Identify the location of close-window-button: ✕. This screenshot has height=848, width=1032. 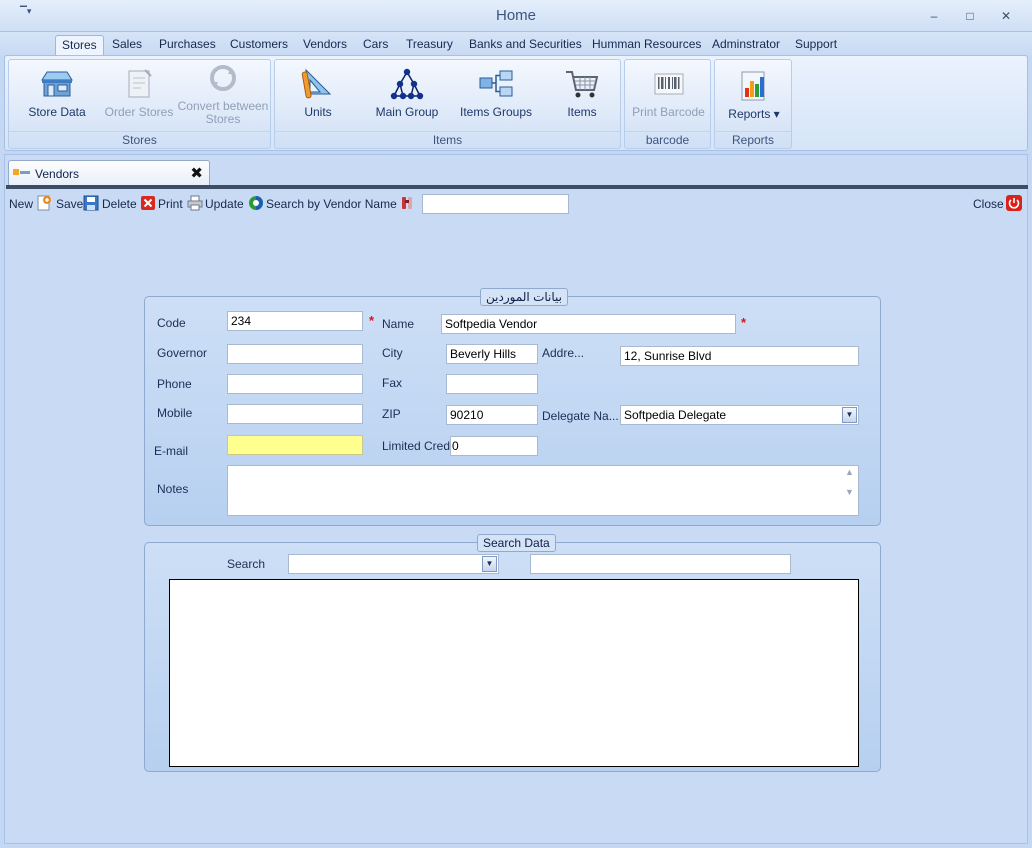
(1006, 16).